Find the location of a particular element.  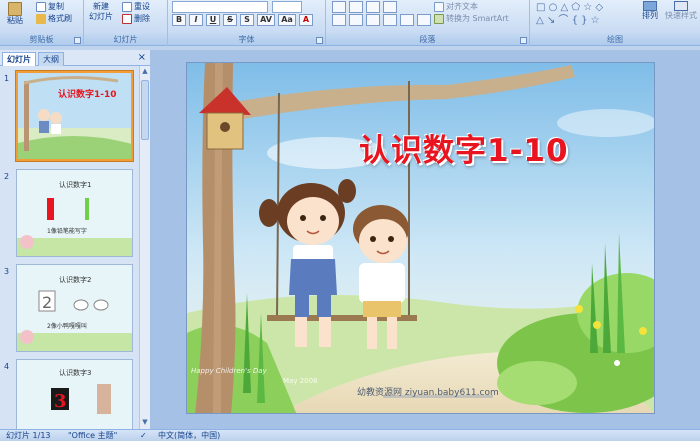

new-slide-button: 新建 幻灯片 is located at coordinates (101, 12).